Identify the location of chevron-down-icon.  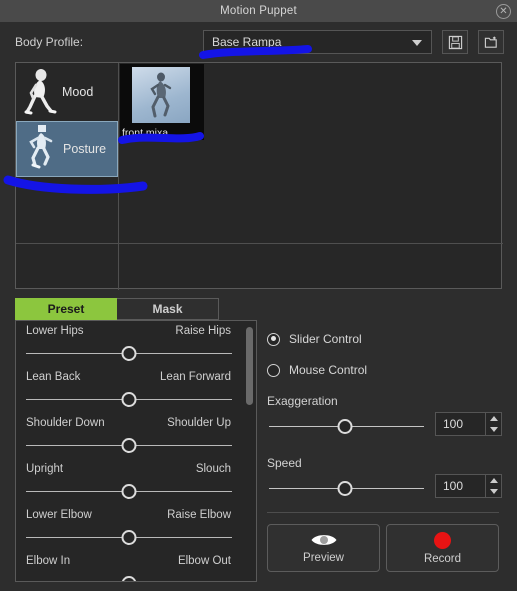
(417, 43).